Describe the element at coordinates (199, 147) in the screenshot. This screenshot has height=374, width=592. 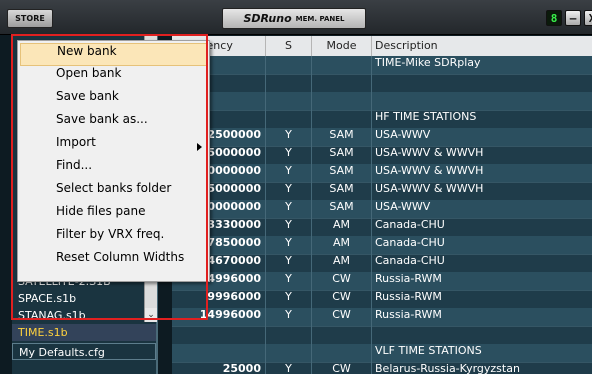
I see `submenu-arrow-icon` at that location.